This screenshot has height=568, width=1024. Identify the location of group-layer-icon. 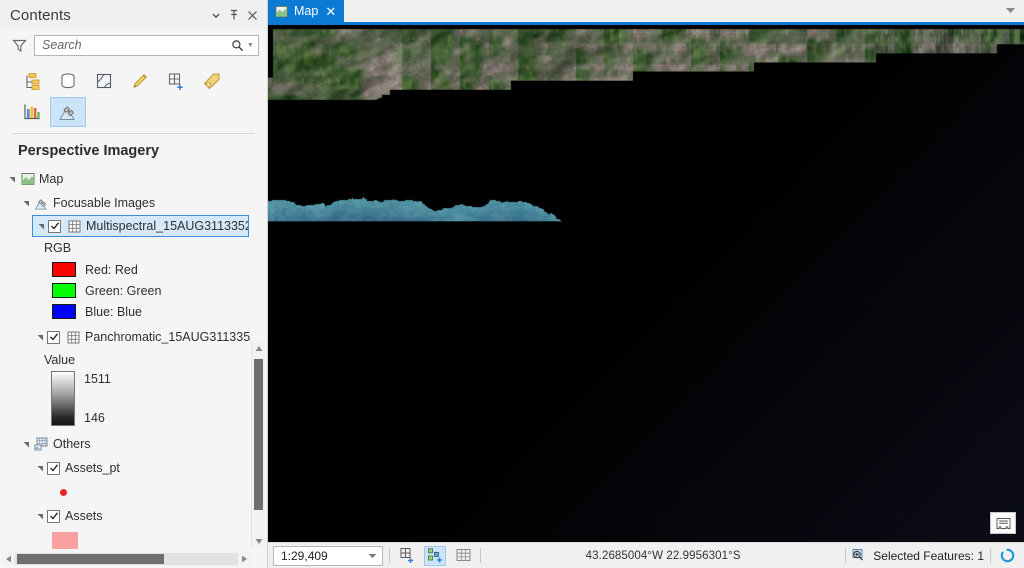
(41, 444).